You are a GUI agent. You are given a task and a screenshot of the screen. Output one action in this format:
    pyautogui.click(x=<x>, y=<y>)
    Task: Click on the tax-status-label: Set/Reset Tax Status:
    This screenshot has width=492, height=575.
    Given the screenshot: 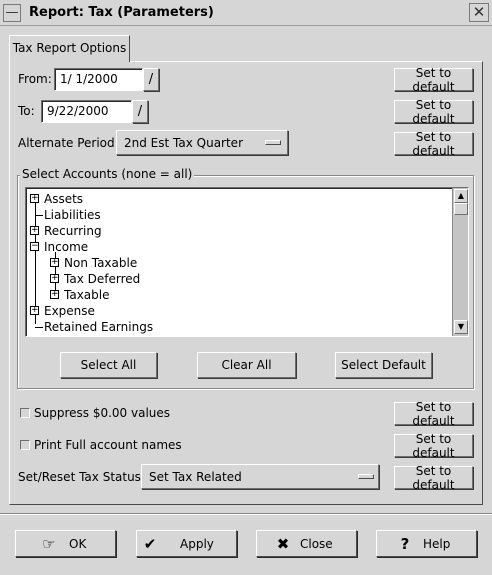 What is the action you would take?
    pyautogui.click(x=81, y=477)
    